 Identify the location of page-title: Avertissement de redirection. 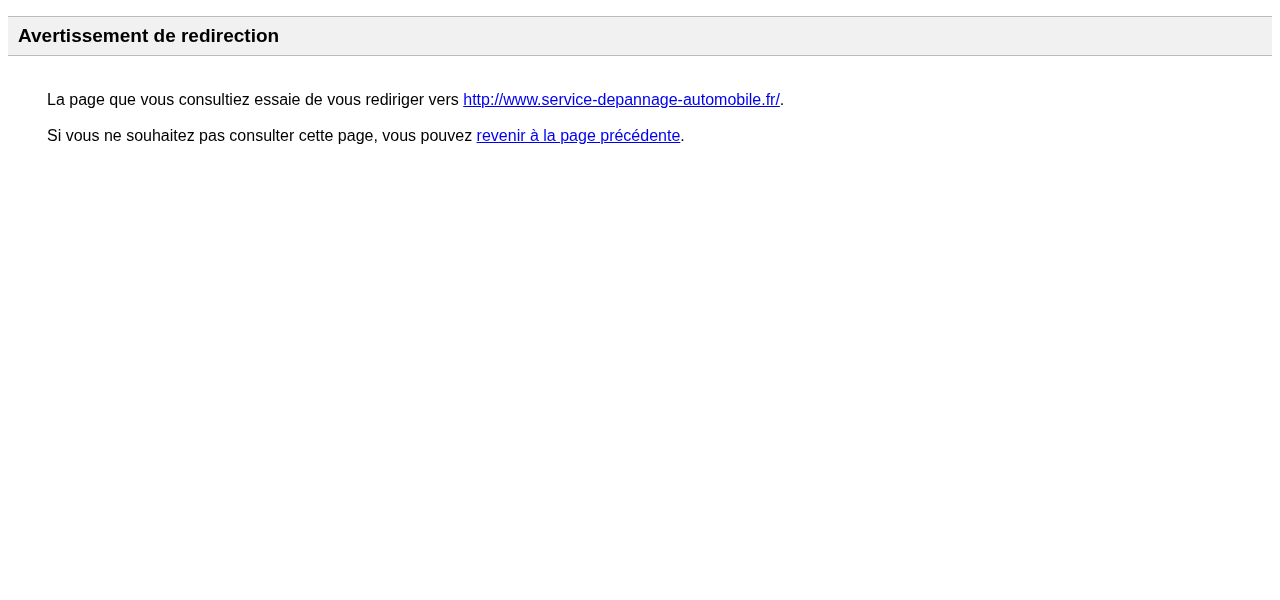
(149, 35).